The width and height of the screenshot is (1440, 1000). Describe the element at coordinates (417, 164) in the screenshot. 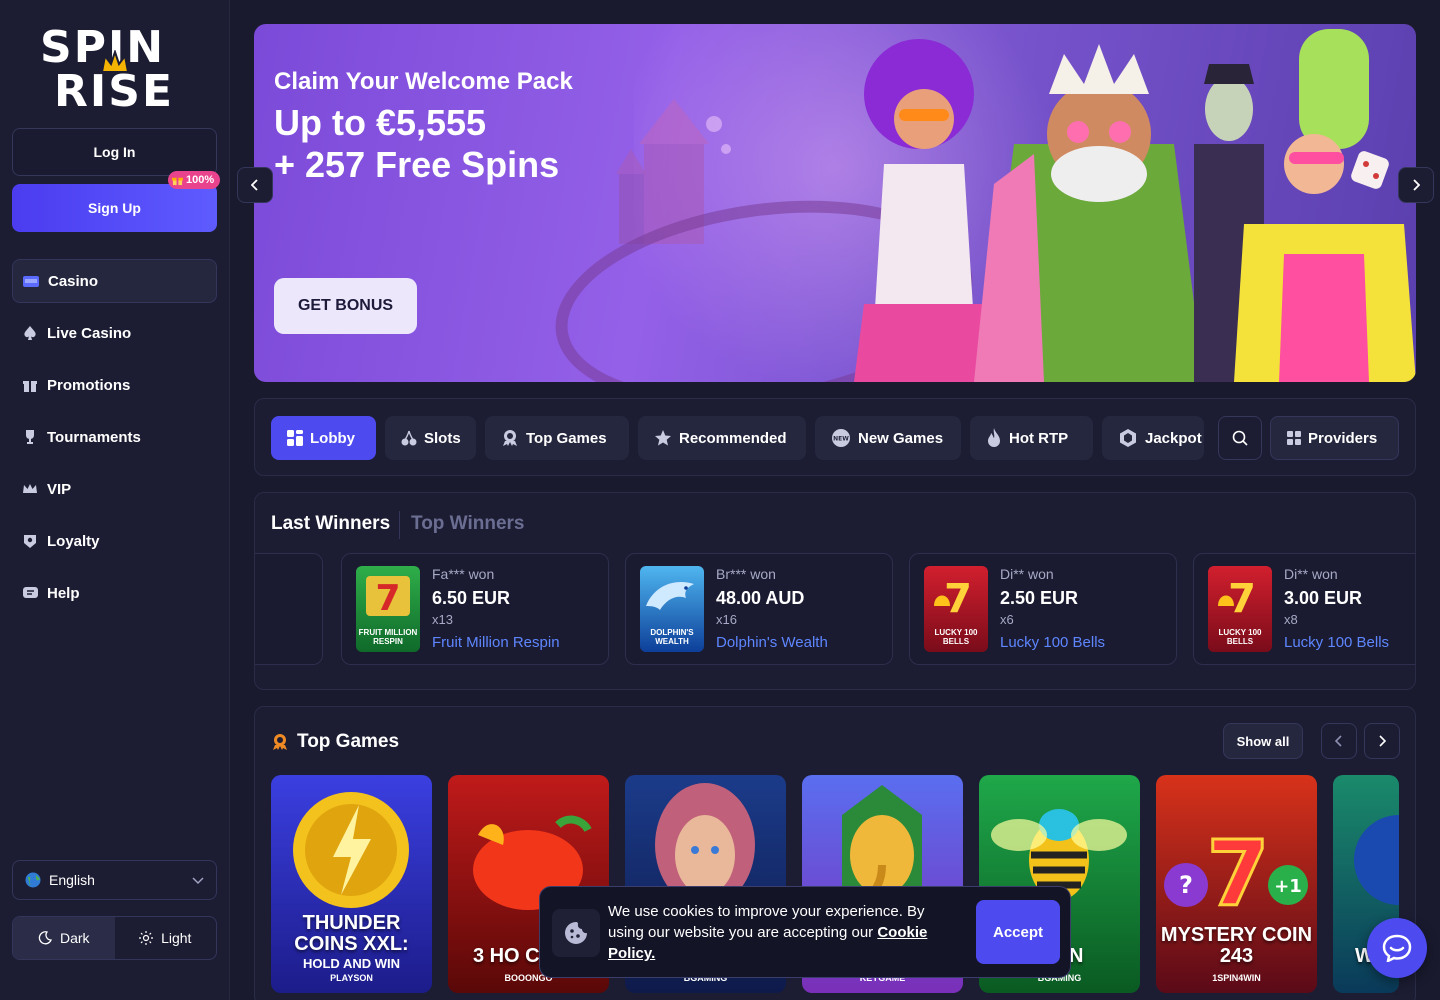

I see `banner-title-line2: + 257 Free Spins` at that location.